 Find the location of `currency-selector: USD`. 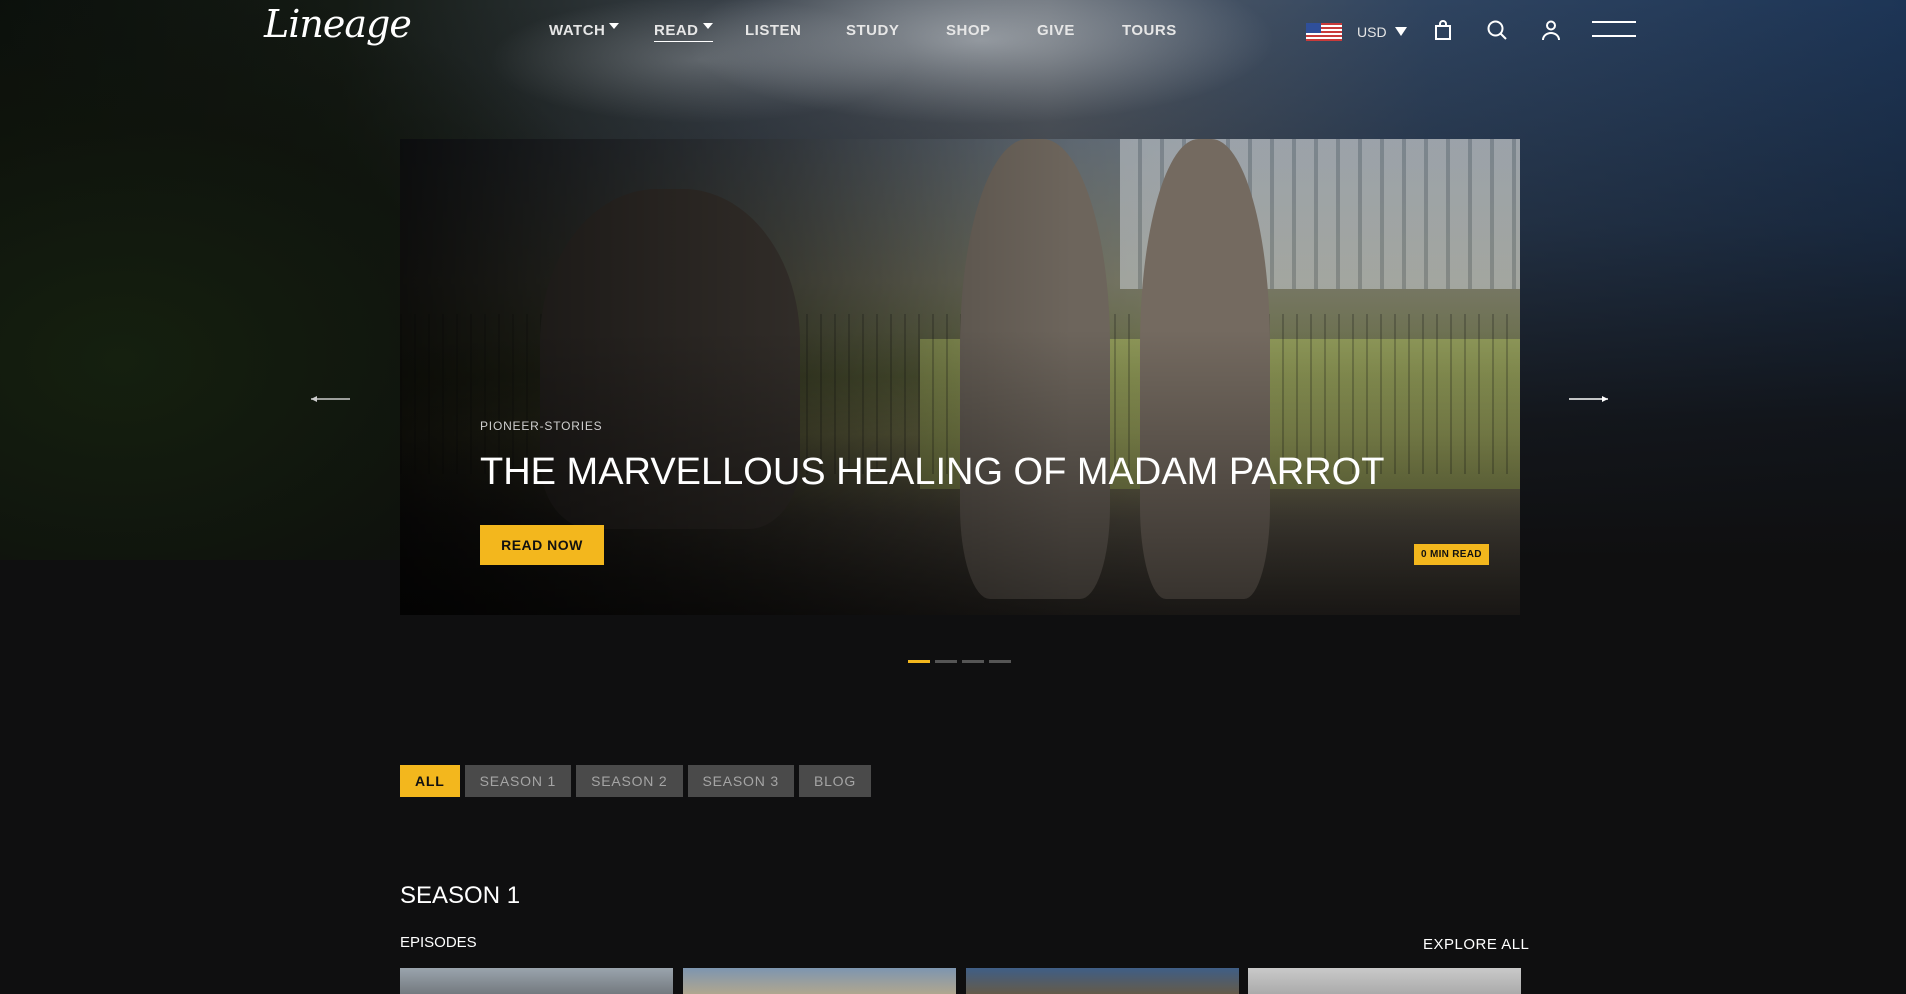

currency-selector: USD is located at coordinates (1372, 32).